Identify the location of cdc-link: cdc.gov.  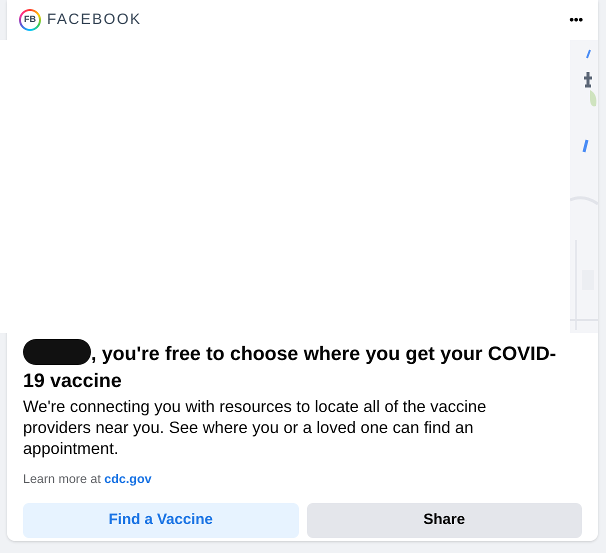
(128, 479).